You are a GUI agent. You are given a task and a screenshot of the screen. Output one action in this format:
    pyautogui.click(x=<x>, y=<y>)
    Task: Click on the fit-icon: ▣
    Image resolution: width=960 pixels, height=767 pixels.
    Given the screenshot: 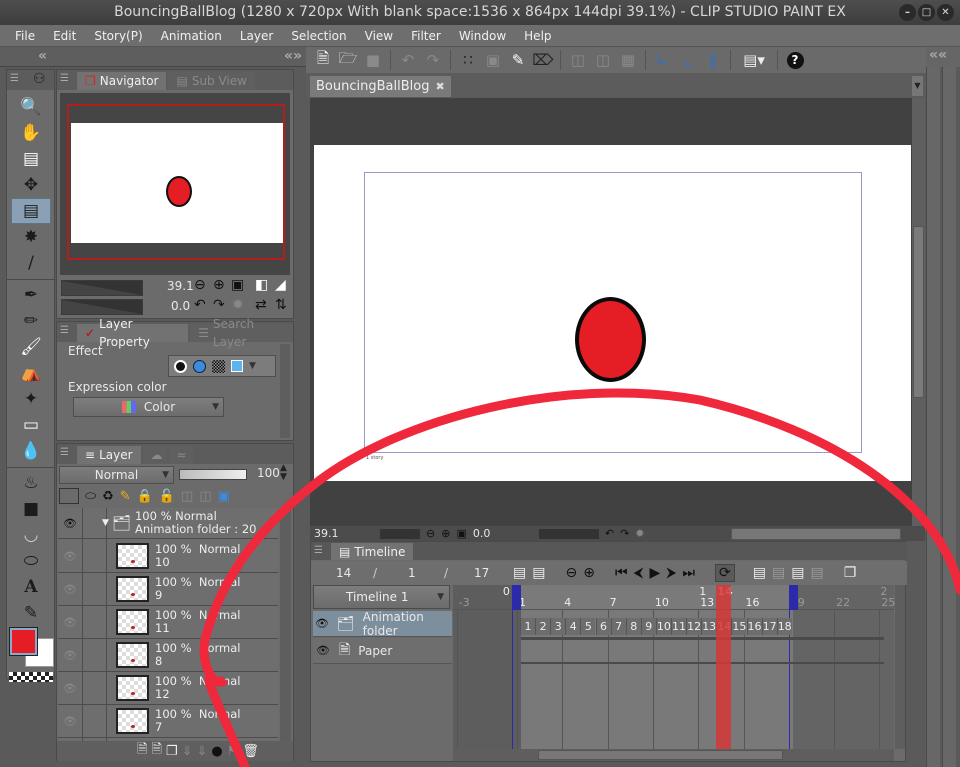 What is the action you would take?
    pyautogui.click(x=461, y=533)
    